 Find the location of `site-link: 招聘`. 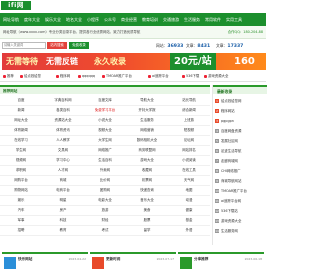

site-link: 招聘 is located at coordinates (21, 231).